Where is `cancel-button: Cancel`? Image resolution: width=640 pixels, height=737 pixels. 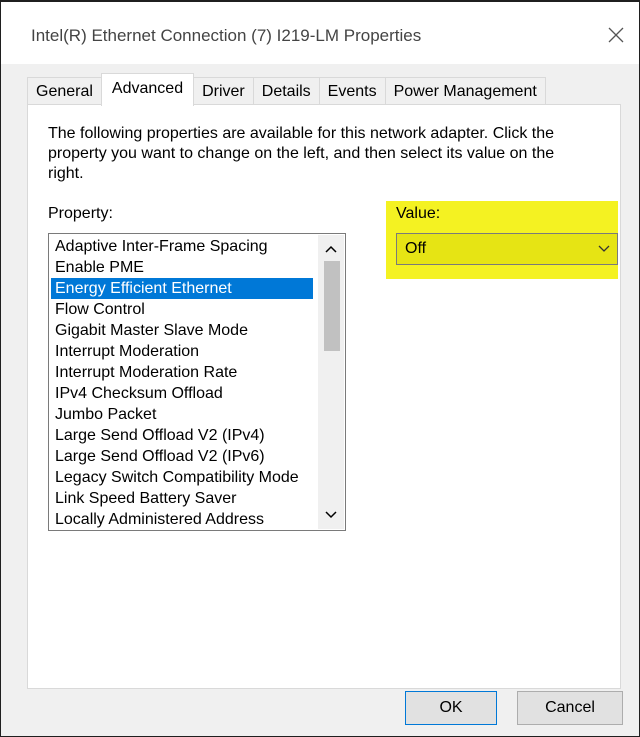 cancel-button: Cancel is located at coordinates (570, 708).